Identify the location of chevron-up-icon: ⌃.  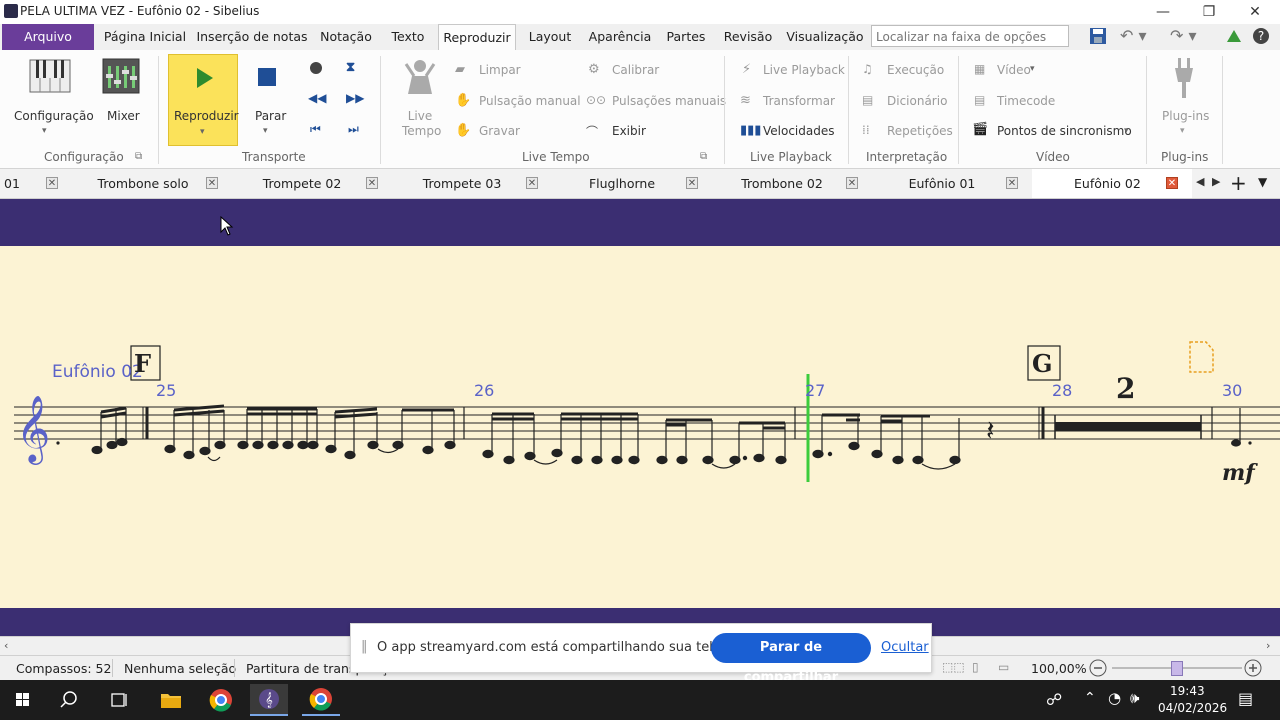
(1090, 698).